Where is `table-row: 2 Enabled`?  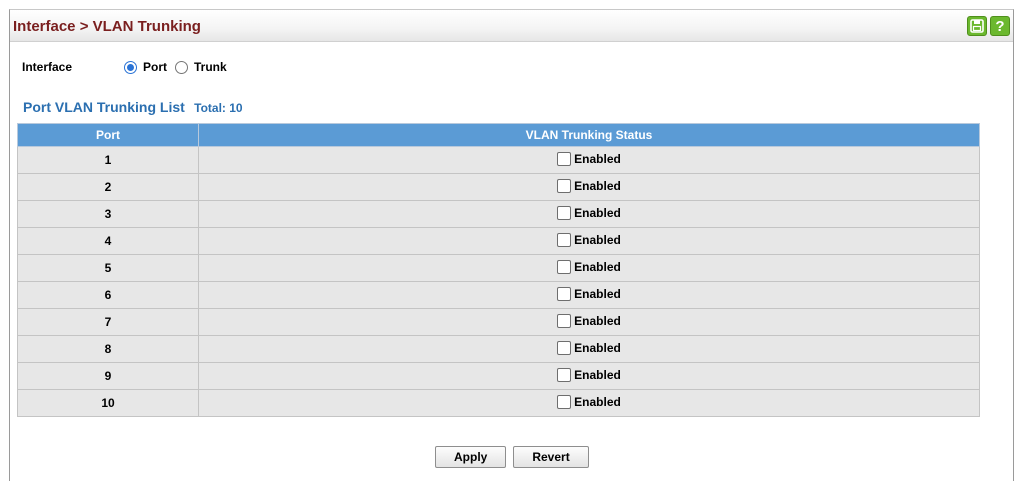 table-row: 2 Enabled is located at coordinates (498, 187).